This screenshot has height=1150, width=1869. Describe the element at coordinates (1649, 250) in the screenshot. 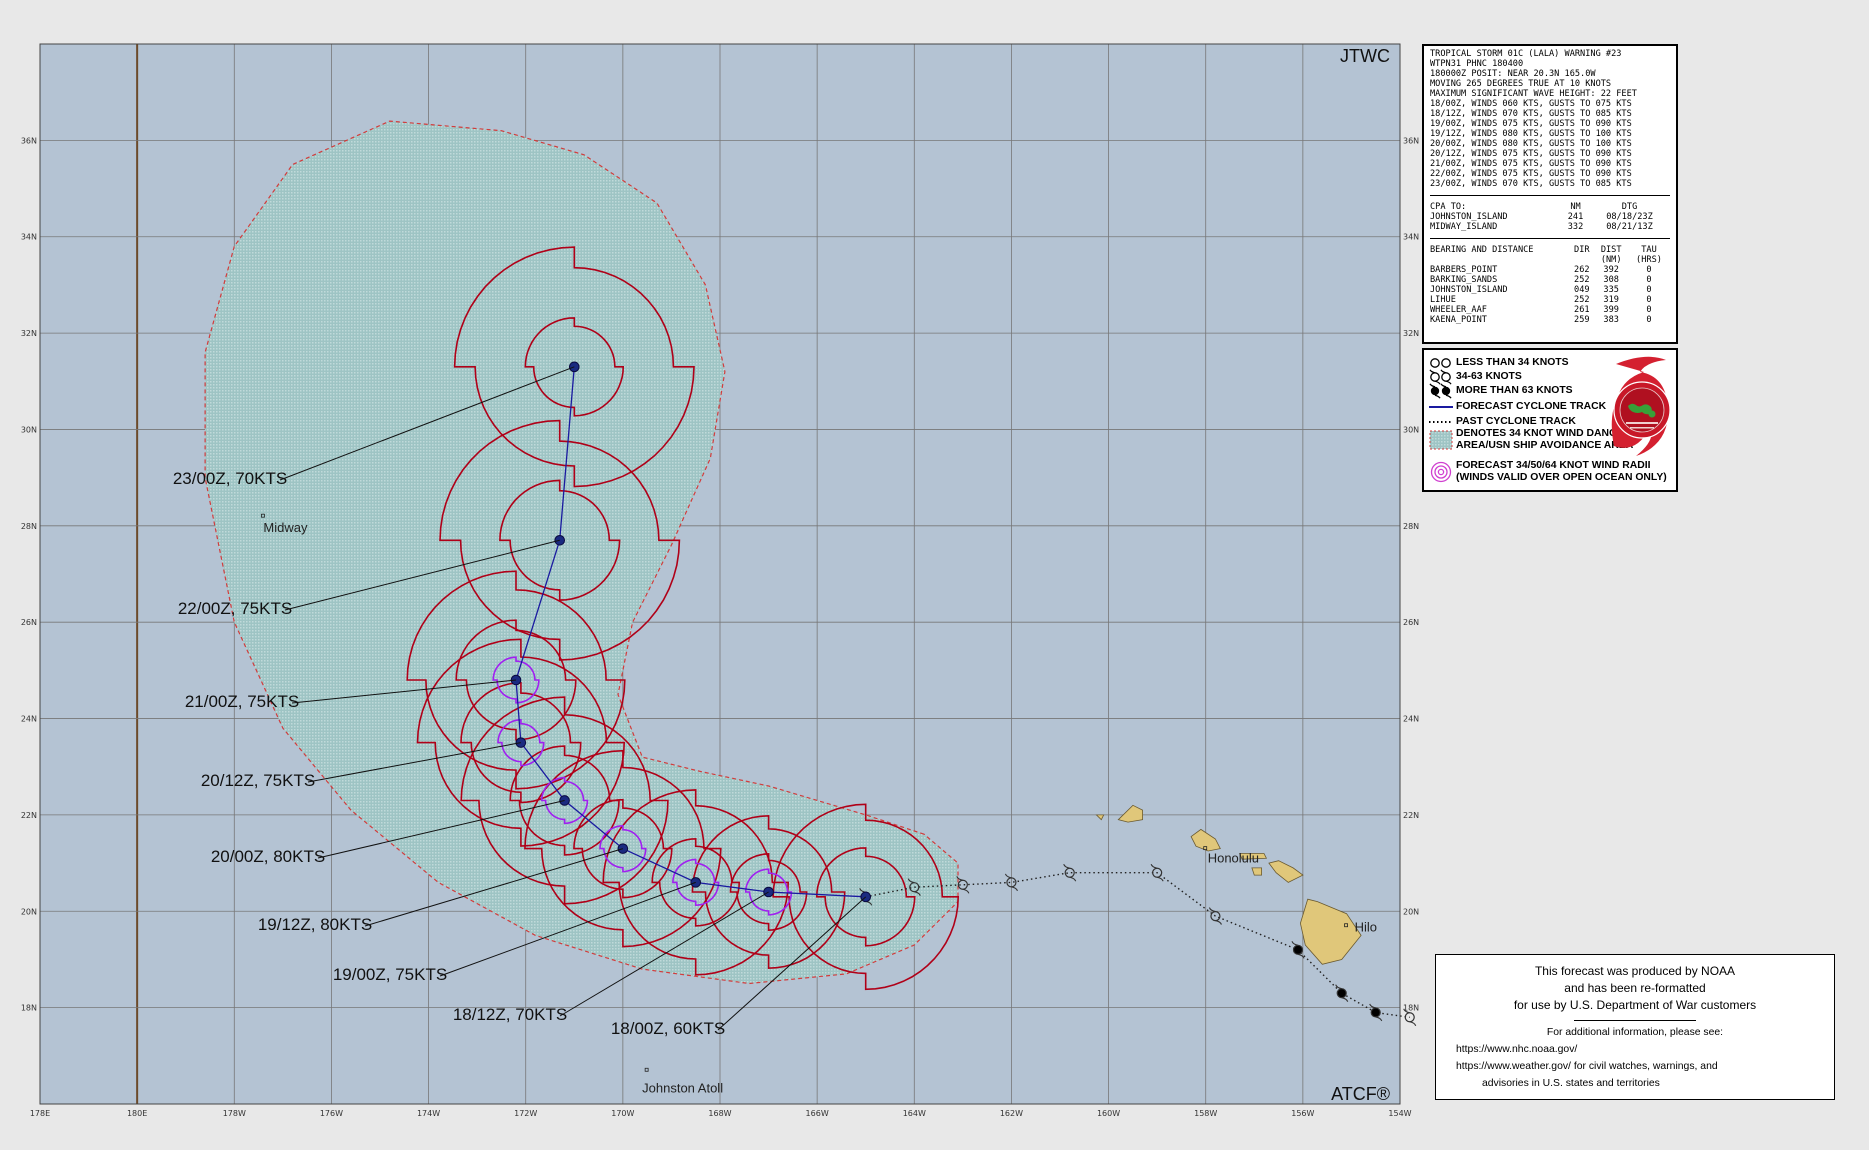

I see `bd-col-tau: TAU` at that location.